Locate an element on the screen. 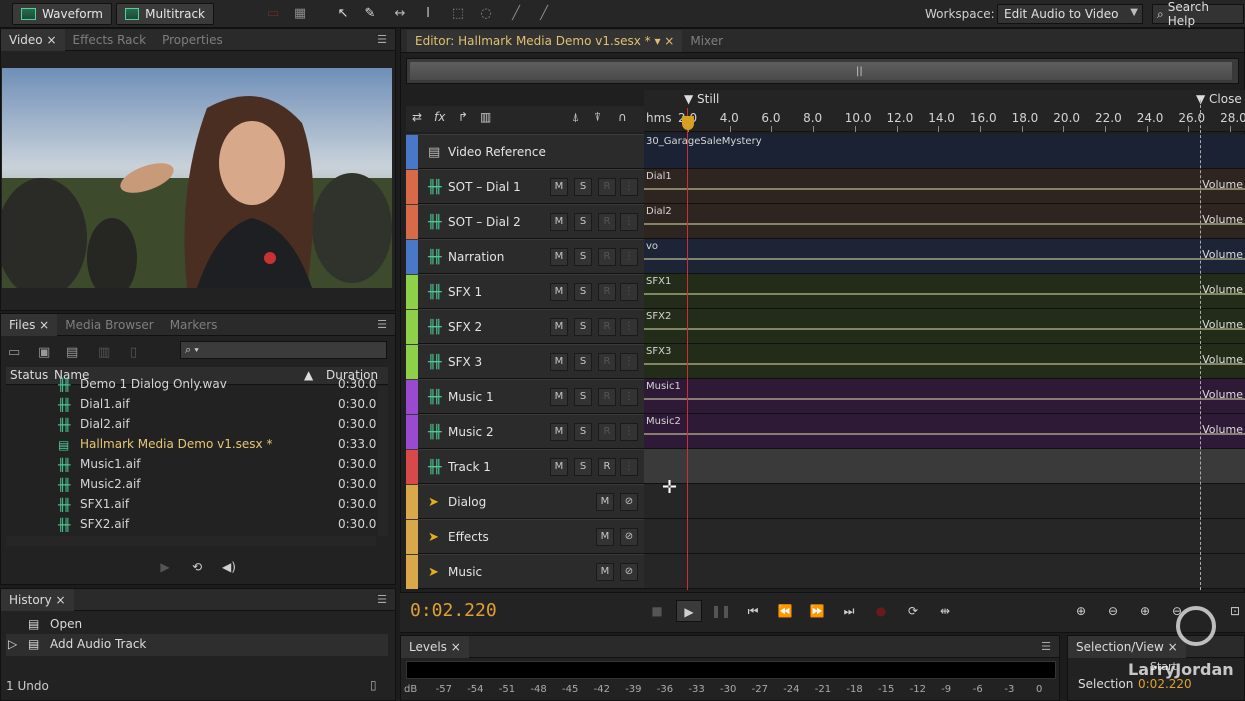 Image resolution: width=1245 pixels, height=701 pixels. file-search-input is located at coordinates (283, 350).